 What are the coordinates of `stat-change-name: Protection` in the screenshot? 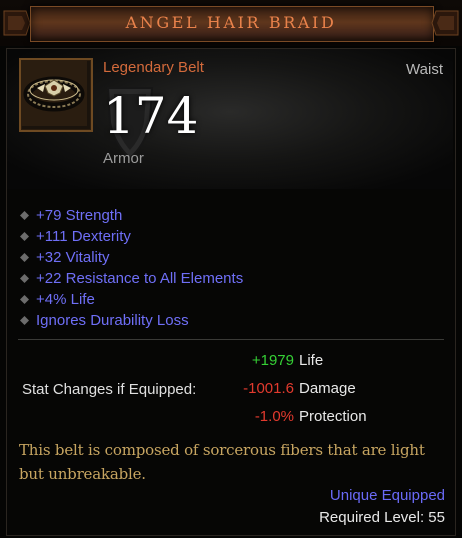 It's located at (333, 416).